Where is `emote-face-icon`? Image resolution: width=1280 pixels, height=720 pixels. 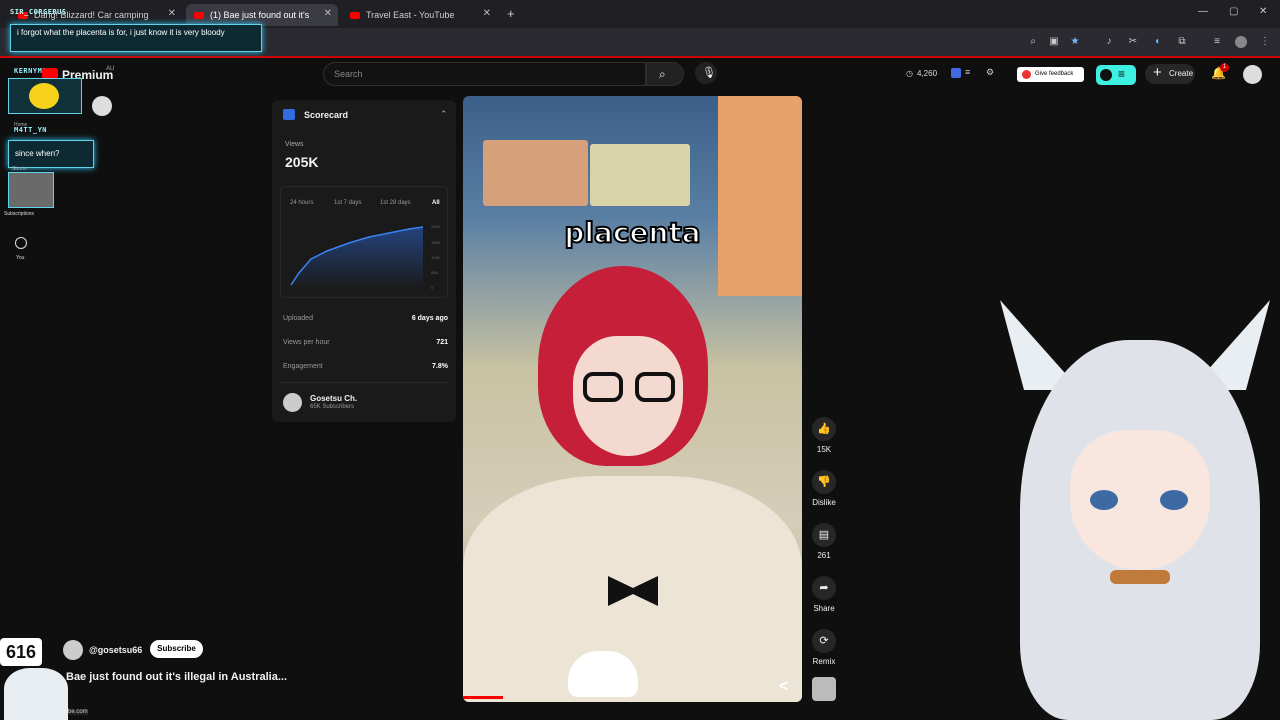 emote-face-icon is located at coordinates (44, 96).